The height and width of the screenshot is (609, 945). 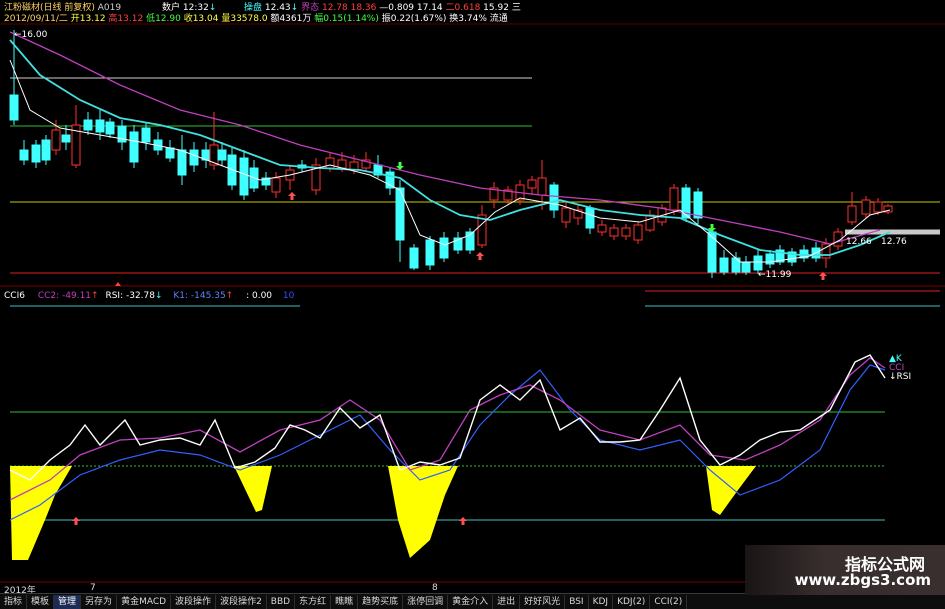 I want to click on price-r1-label: 12.66, so click(x=859, y=242).